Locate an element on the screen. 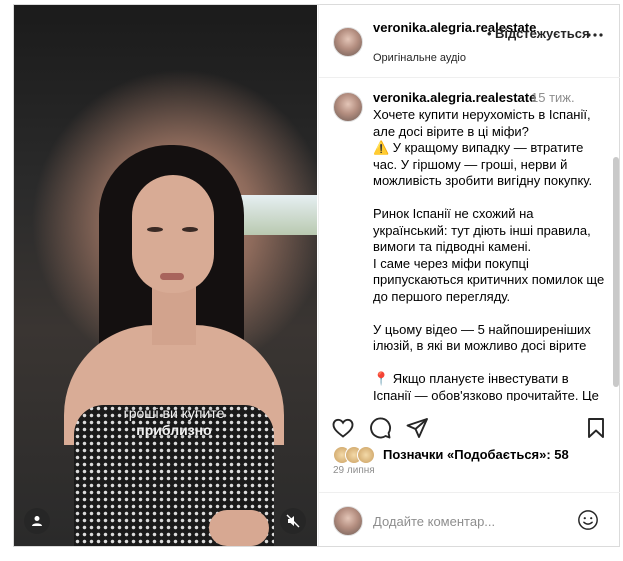 The image size is (623, 561). post-time: 15 тиж. is located at coordinates (553, 97).